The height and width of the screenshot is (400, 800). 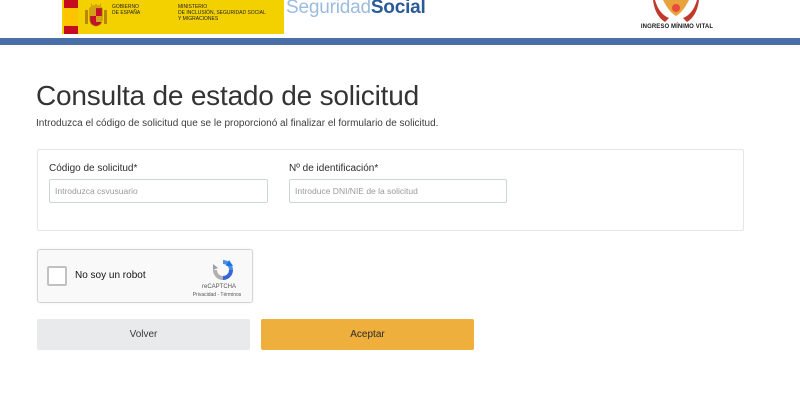 I want to click on id-label: Nº de identificación*, so click(x=334, y=168).